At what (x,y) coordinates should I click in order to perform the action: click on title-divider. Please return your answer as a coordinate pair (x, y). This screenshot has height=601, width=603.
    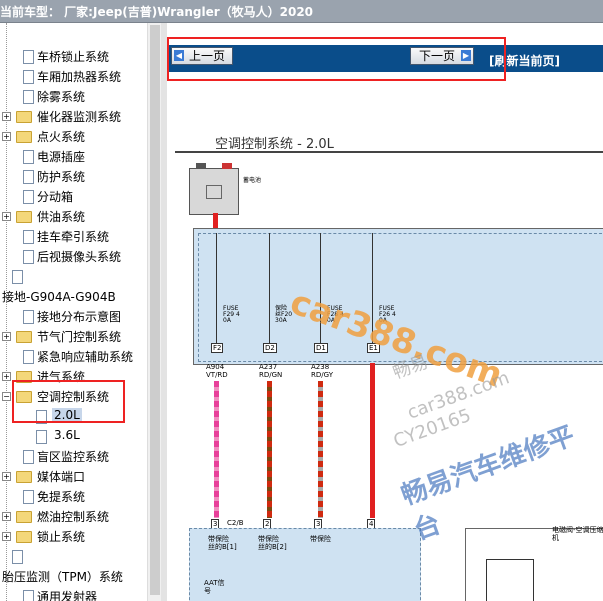
    Looking at the image, I should click on (389, 152).